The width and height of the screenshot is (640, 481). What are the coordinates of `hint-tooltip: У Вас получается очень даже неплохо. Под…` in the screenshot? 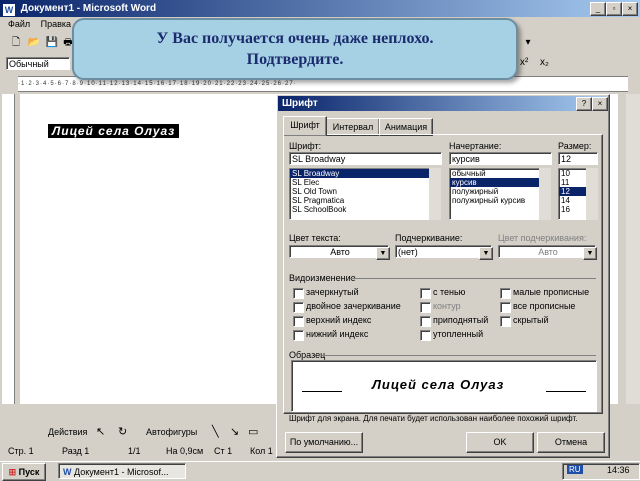 It's located at (295, 49).